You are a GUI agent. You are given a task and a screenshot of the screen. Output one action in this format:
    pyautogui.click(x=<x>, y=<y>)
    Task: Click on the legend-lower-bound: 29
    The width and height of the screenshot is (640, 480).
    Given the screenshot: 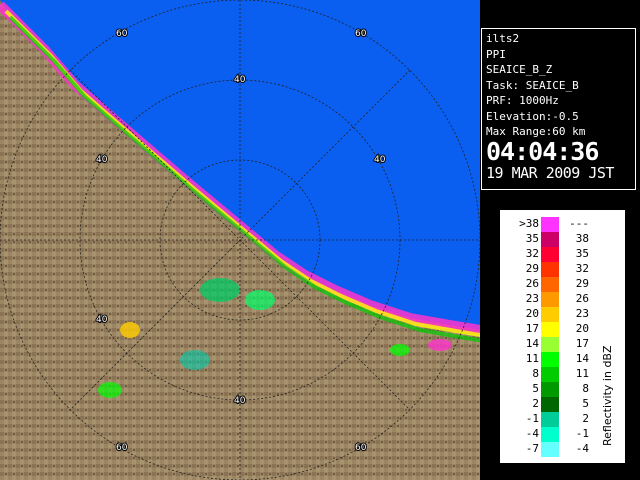 What is the action you would take?
    pyautogui.click(x=532, y=268)
    